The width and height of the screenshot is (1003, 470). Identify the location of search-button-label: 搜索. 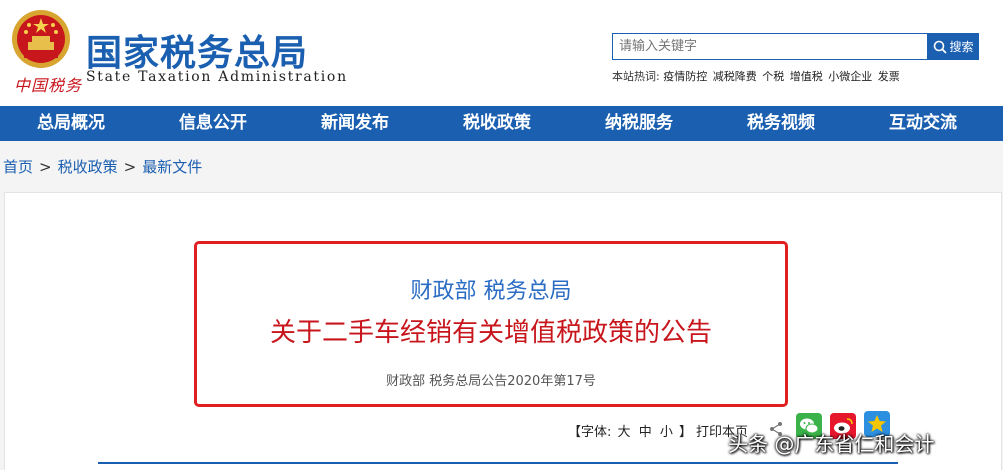
(961, 47).